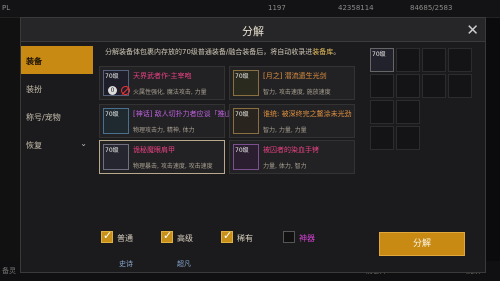 This screenshot has width=500, height=281. Describe the element at coordinates (307, 114) in the screenshot. I see `item-name: 谁统: 被深终完之鳌涂未光劲` at that location.